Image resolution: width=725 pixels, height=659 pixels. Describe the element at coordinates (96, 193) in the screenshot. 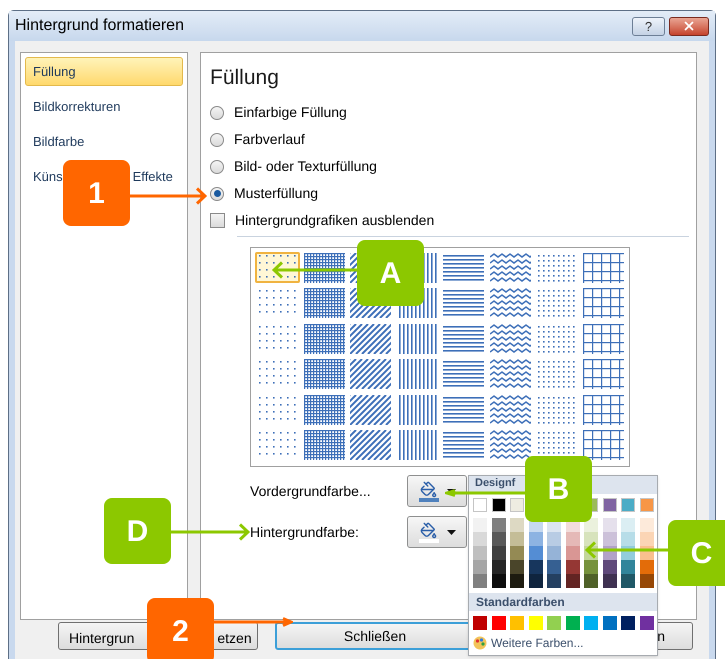

I see `callout-tooltip: 1` at that location.